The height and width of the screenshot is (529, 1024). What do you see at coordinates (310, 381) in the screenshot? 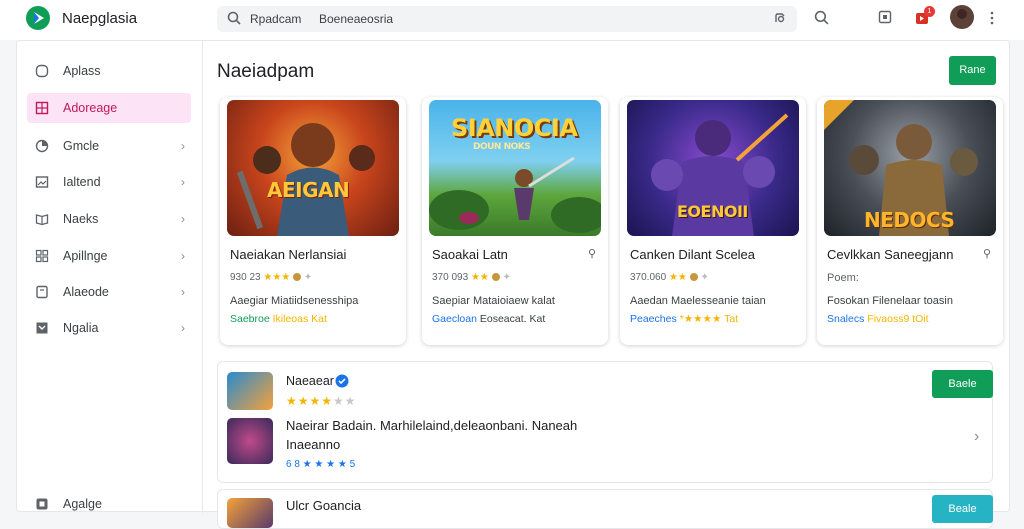
I see `list-item-title: Naeaear` at bounding box center [310, 381].